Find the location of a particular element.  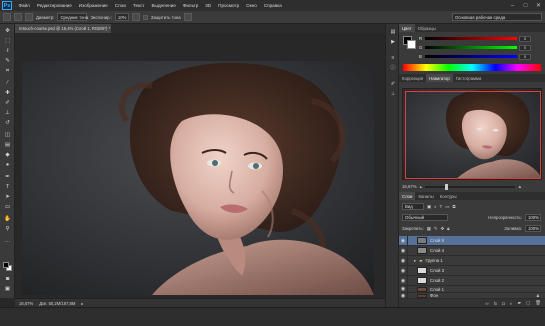

path-select-tool-icon: ➤ is located at coordinates (7, 197).